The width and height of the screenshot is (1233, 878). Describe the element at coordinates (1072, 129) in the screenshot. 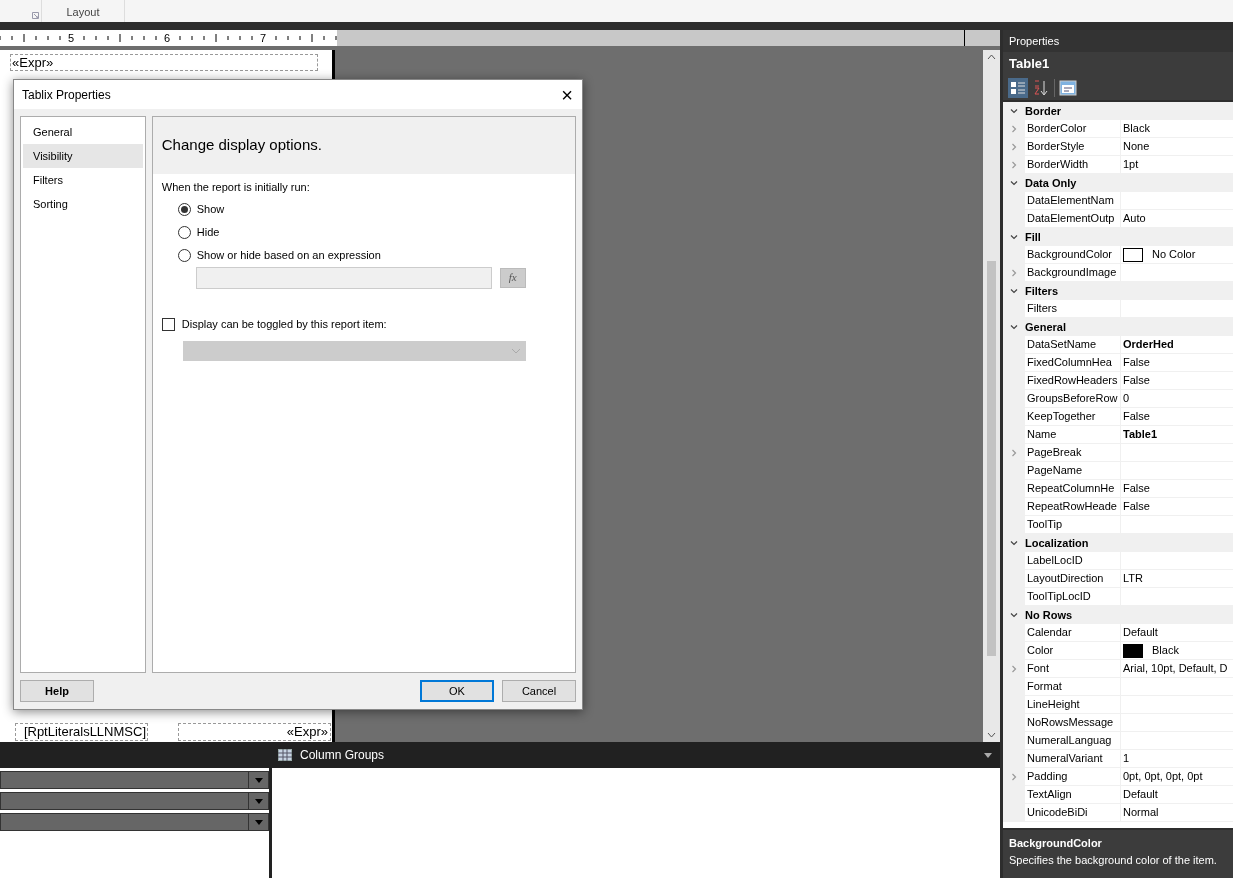

I see `property-name: BorderColor` at that location.